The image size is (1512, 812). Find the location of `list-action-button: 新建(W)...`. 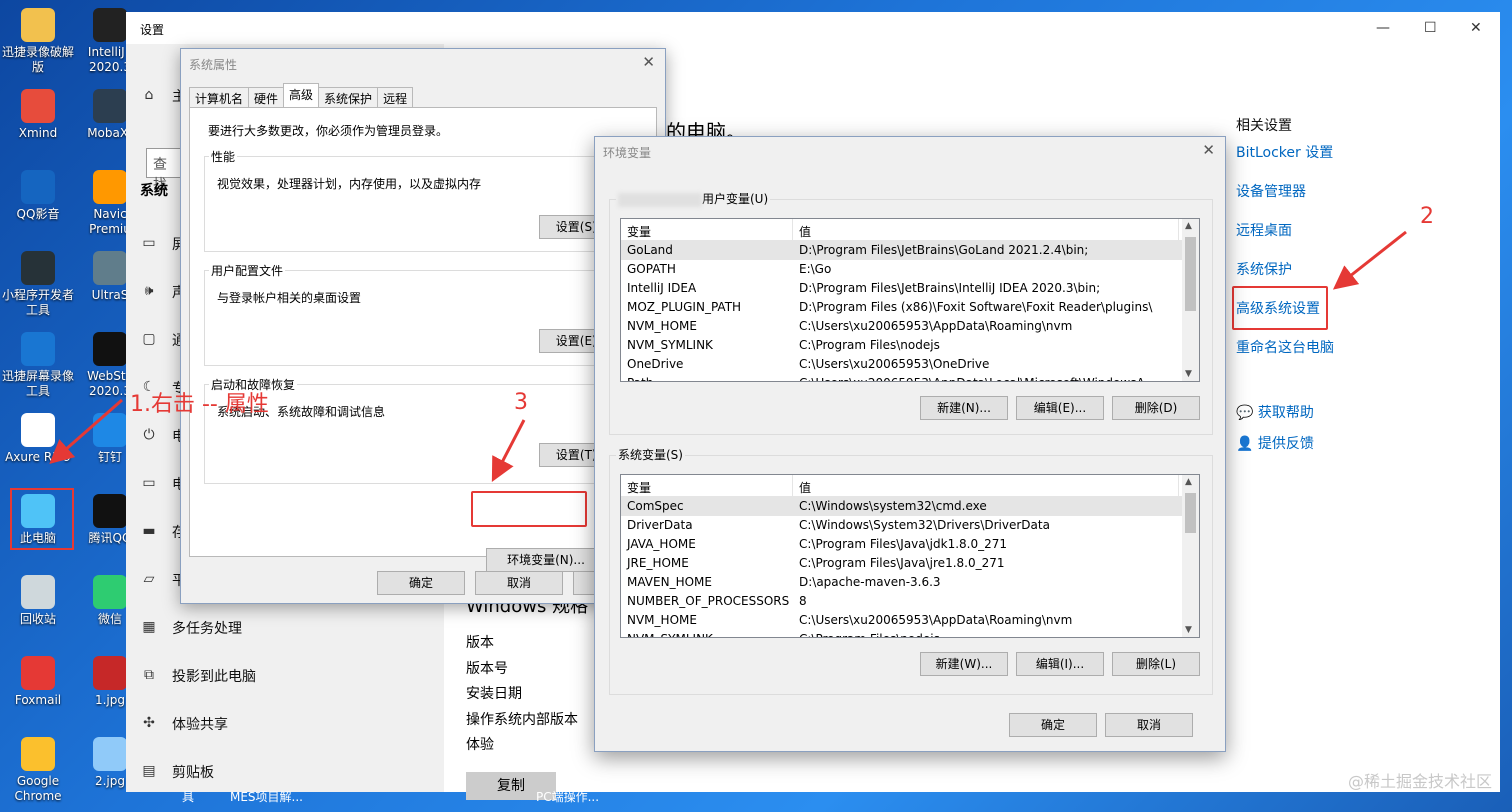

list-action-button: 新建(W)... is located at coordinates (964, 664).